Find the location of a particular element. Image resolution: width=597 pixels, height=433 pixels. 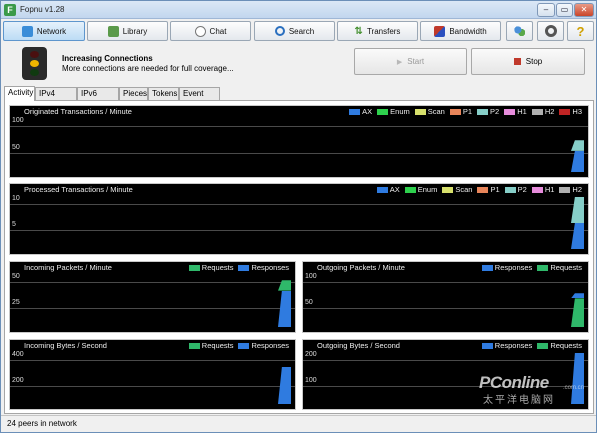

watermark-domain: .com.cn is located at coordinates (574, 388).